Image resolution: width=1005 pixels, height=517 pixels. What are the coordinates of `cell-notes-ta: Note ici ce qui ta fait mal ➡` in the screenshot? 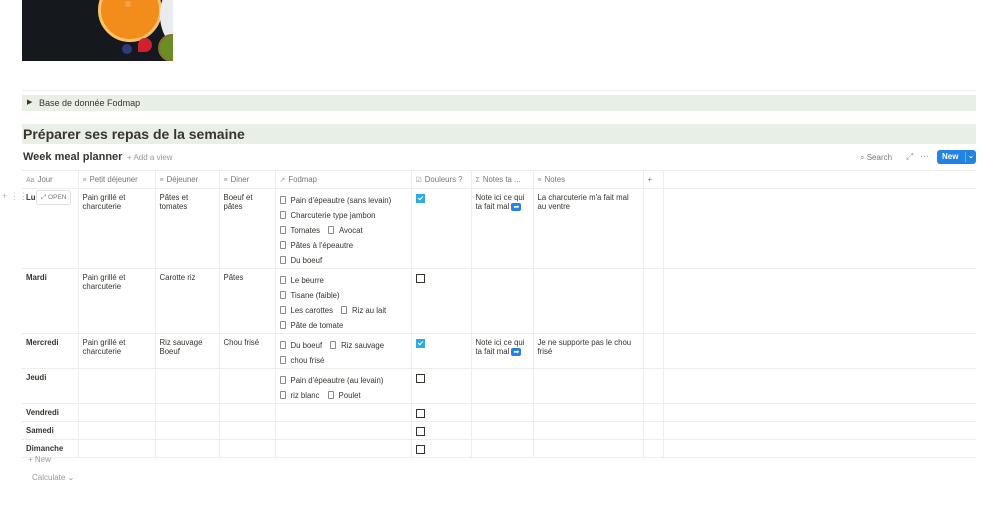 It's located at (502, 228).